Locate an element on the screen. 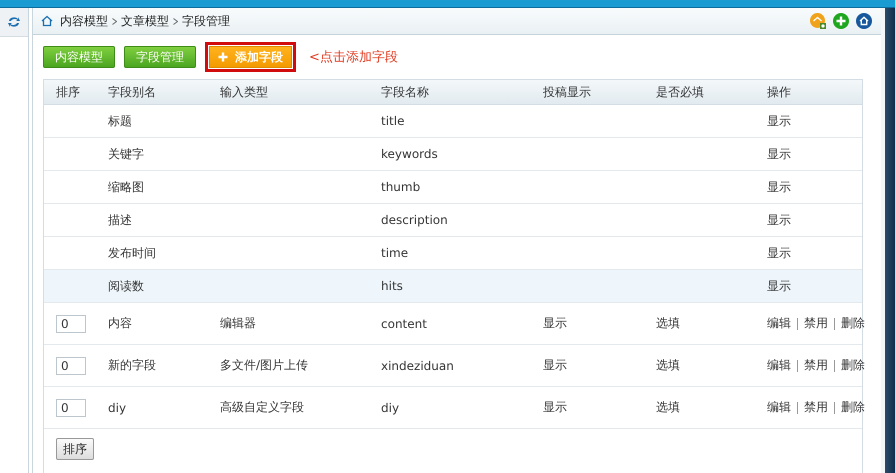  table-cell-text: content is located at coordinates (404, 323).